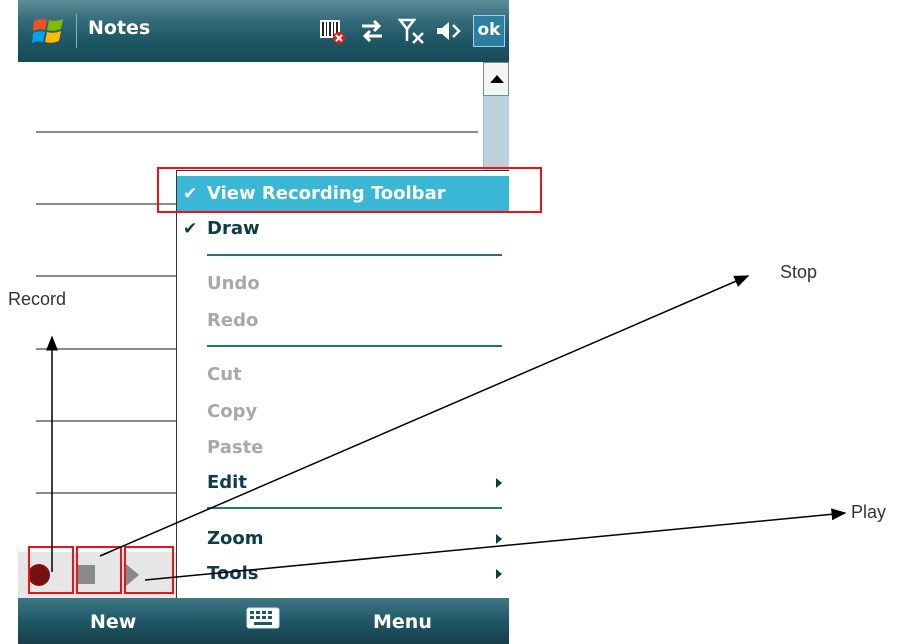 The height and width of the screenshot is (644, 902). What do you see at coordinates (495, 544) in the screenshot?
I see `play-arrow` at bounding box center [495, 544].